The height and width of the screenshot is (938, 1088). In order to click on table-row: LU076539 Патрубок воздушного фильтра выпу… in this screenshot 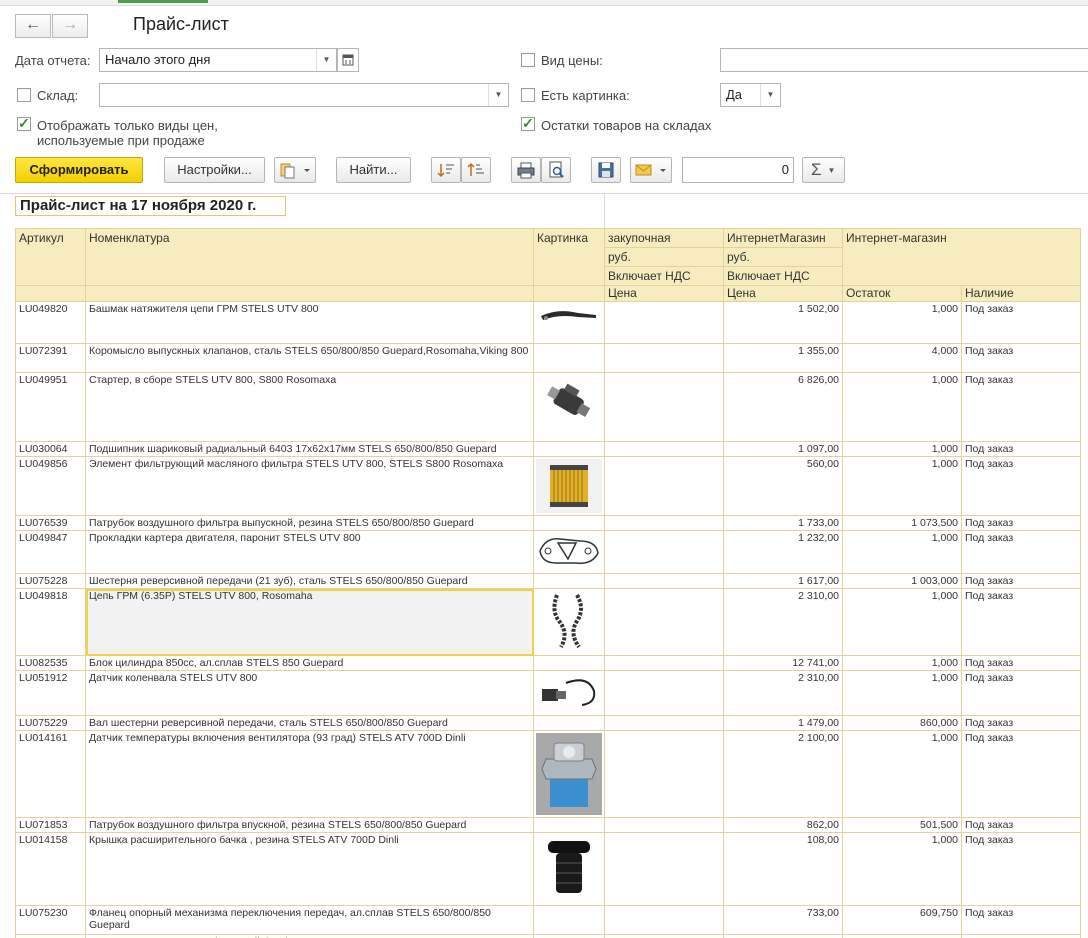, I will do `click(548, 523)`.